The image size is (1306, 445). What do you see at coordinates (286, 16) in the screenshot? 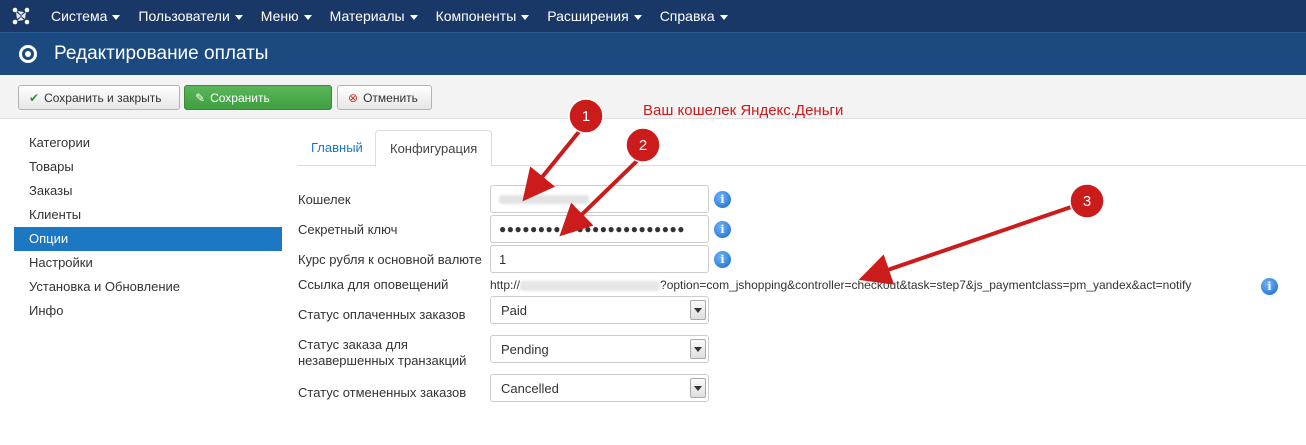
I see `menu-menus: Меню` at bounding box center [286, 16].